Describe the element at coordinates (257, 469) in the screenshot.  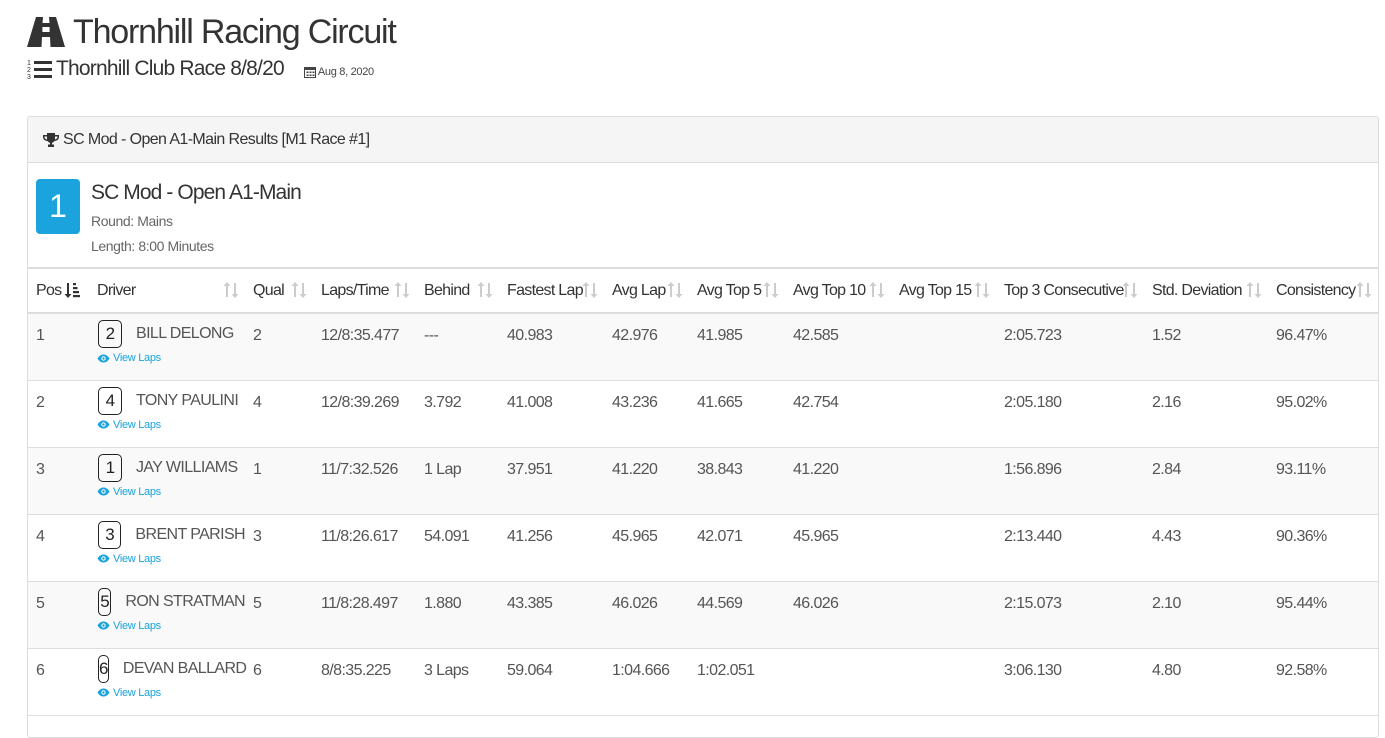
I see `qual-value: 1` at that location.